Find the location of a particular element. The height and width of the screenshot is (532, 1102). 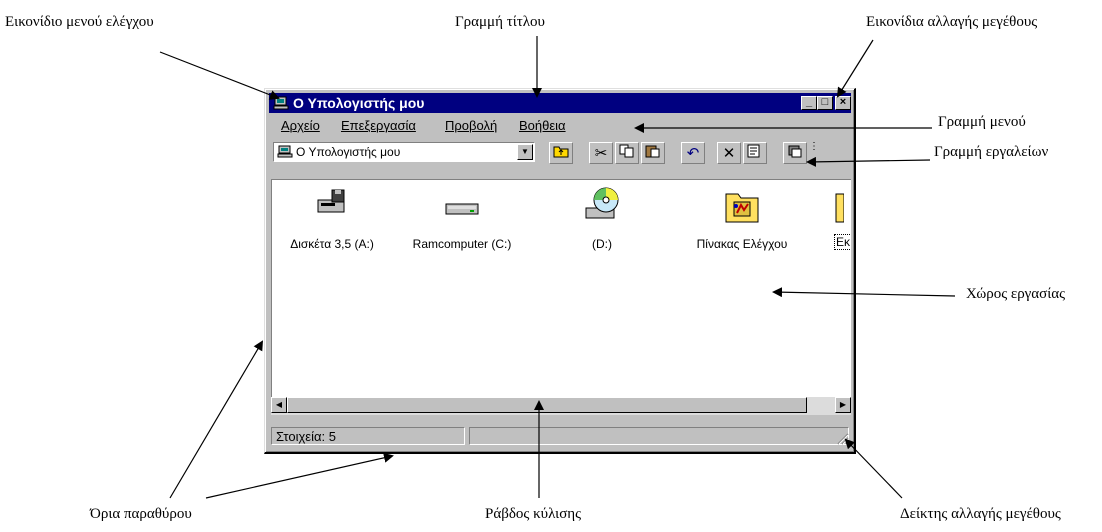

arrow-resize-indicator is located at coordinates (873, 468).